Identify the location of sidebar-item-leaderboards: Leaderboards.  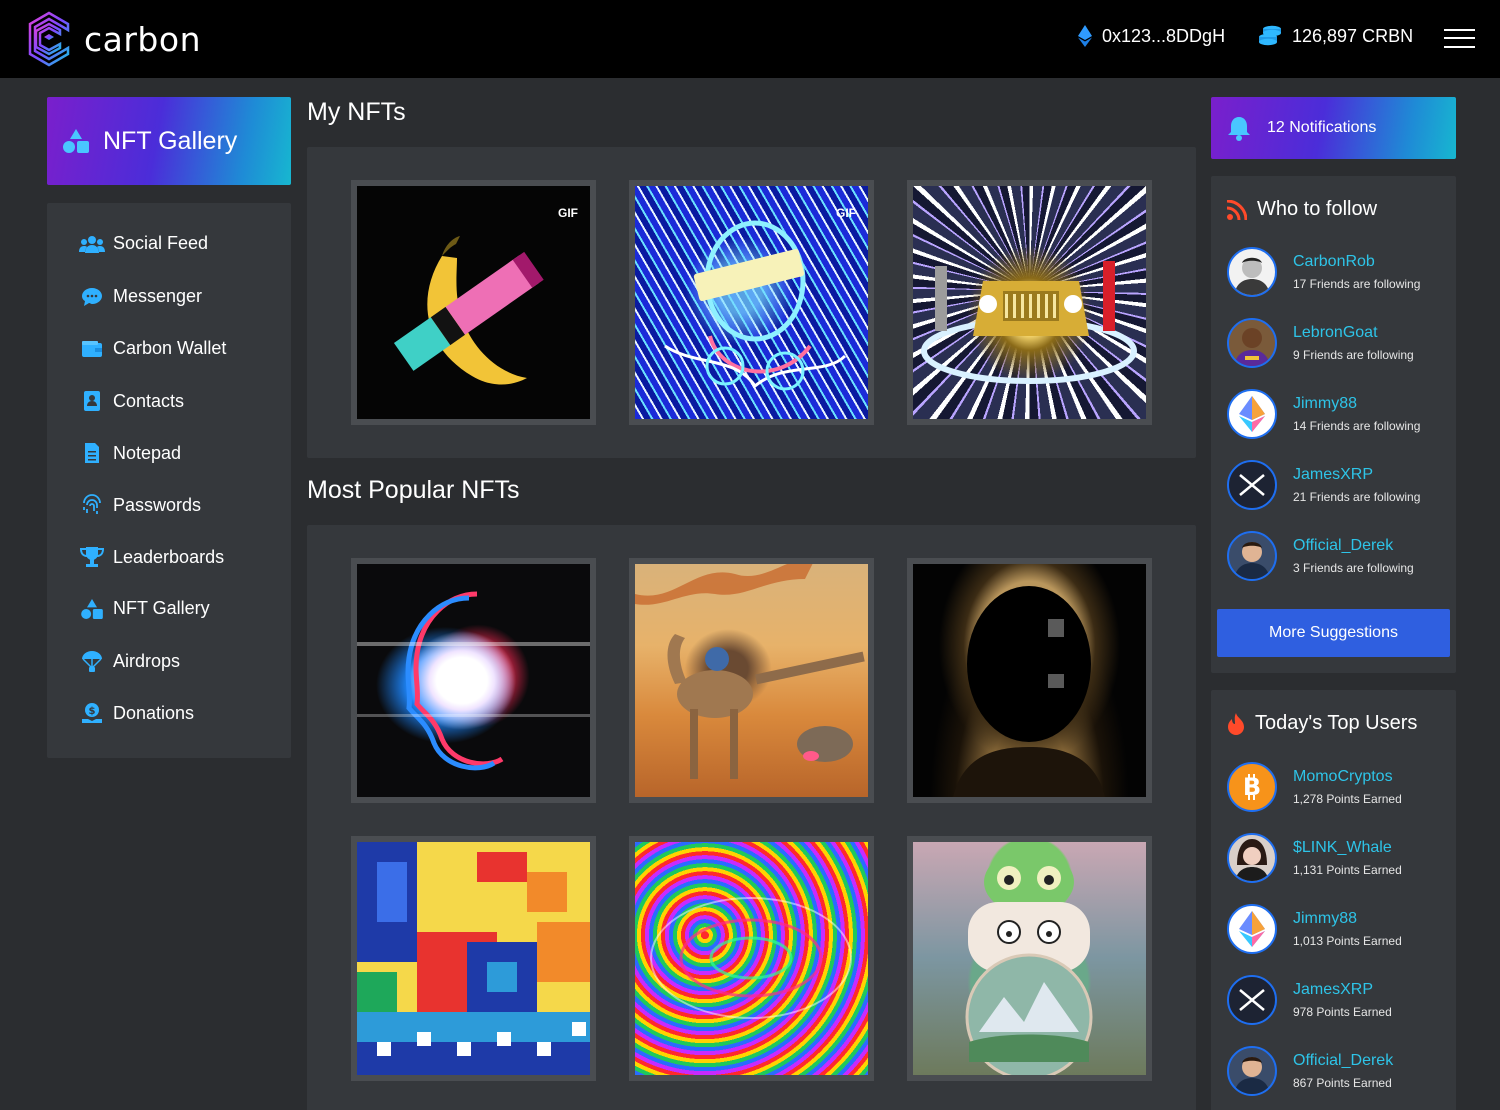
(151, 557).